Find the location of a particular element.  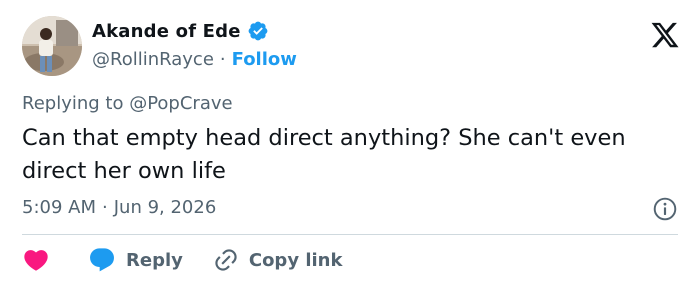

x-logo-icon is located at coordinates (665, 35).